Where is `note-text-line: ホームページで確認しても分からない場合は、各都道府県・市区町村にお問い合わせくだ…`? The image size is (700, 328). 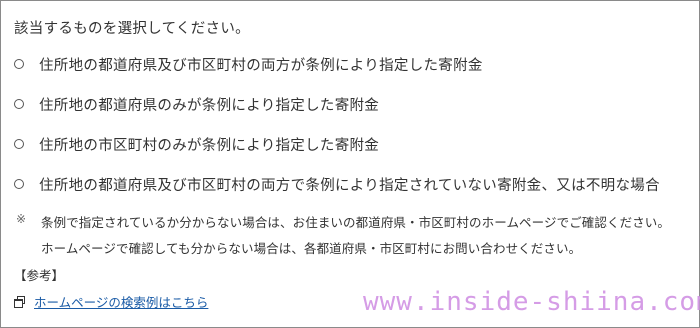 note-text-line: ホームページで確認しても分からない場合は、各都道府県・市区町村にお問い合わせくだ… is located at coordinates (311, 248).